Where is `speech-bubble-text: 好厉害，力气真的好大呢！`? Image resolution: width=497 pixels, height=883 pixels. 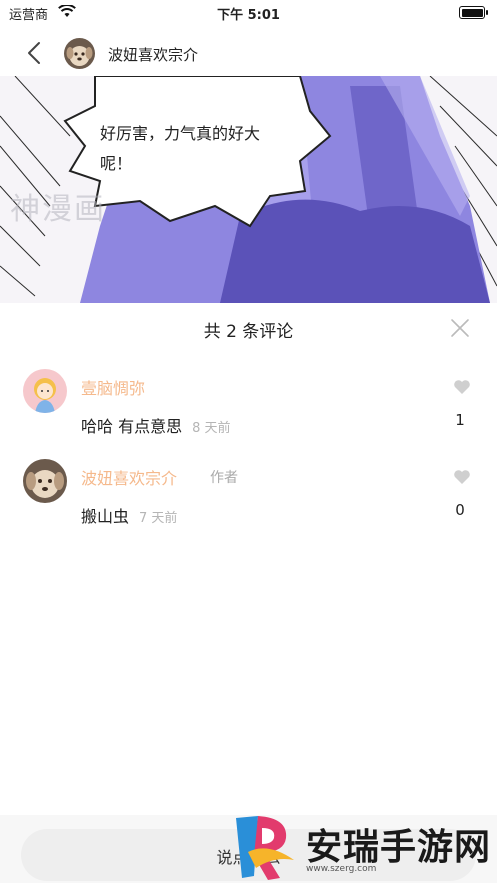
speech-bubble-text: 好厉害，力气真的好大呢！ is located at coordinates (180, 148).